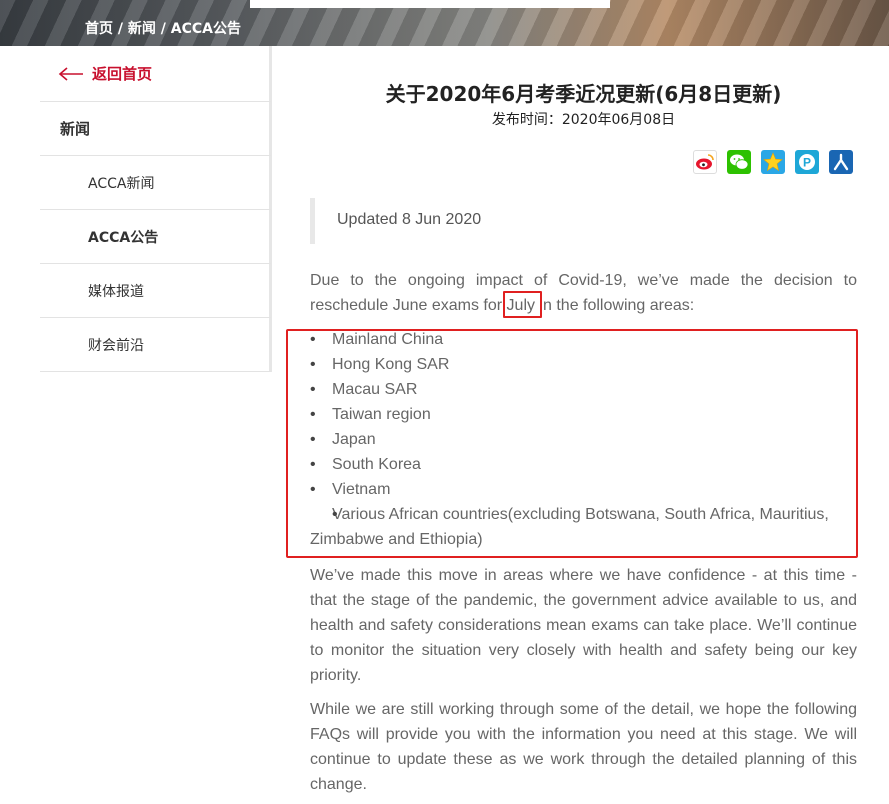  What do you see at coordinates (156, 345) in the screenshot?
I see `sidebar-item-finance-frontier: 财会前沿` at bounding box center [156, 345].